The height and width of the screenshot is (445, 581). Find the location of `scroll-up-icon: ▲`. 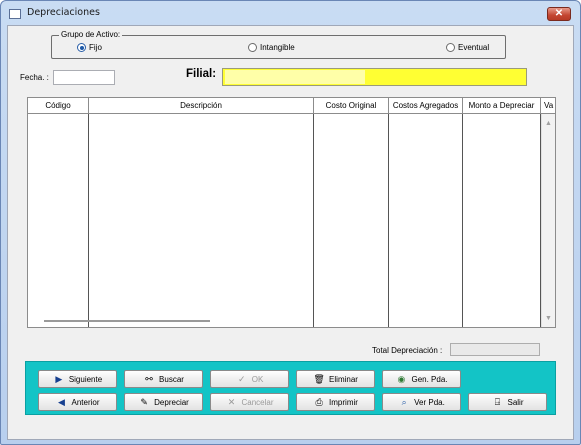

scroll-up-icon: ▲ is located at coordinates (548, 123).